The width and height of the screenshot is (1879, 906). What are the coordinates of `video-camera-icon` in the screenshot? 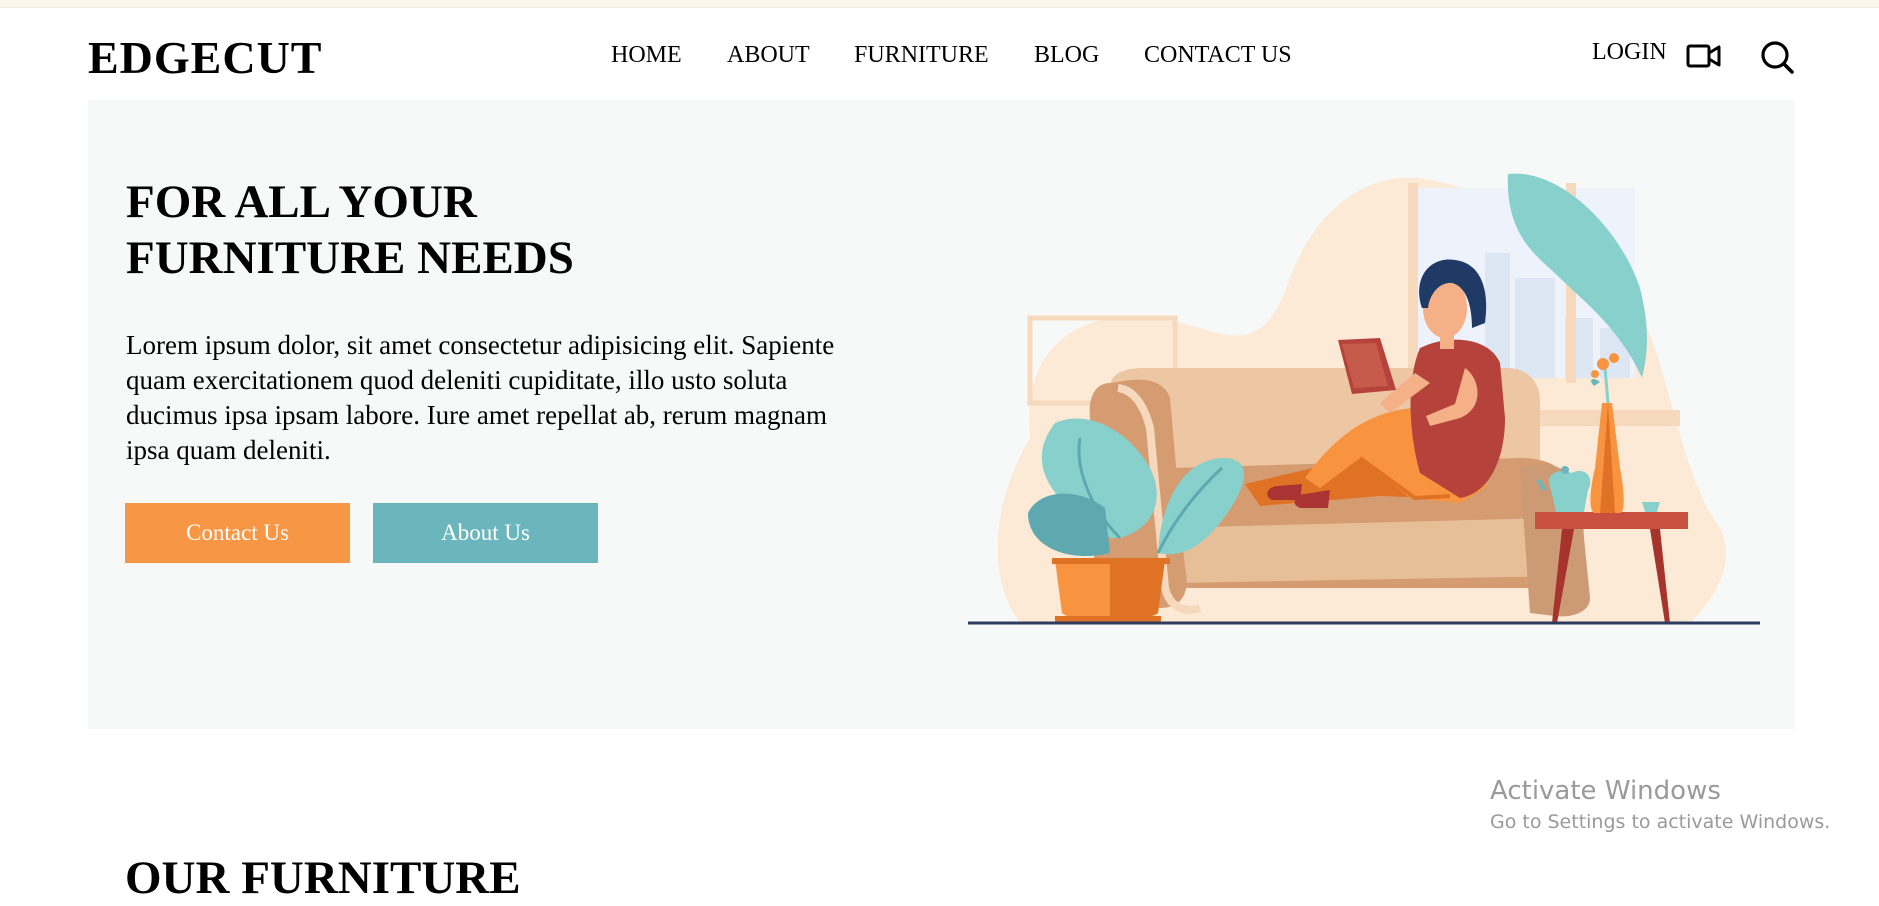 It's located at (1704, 58).